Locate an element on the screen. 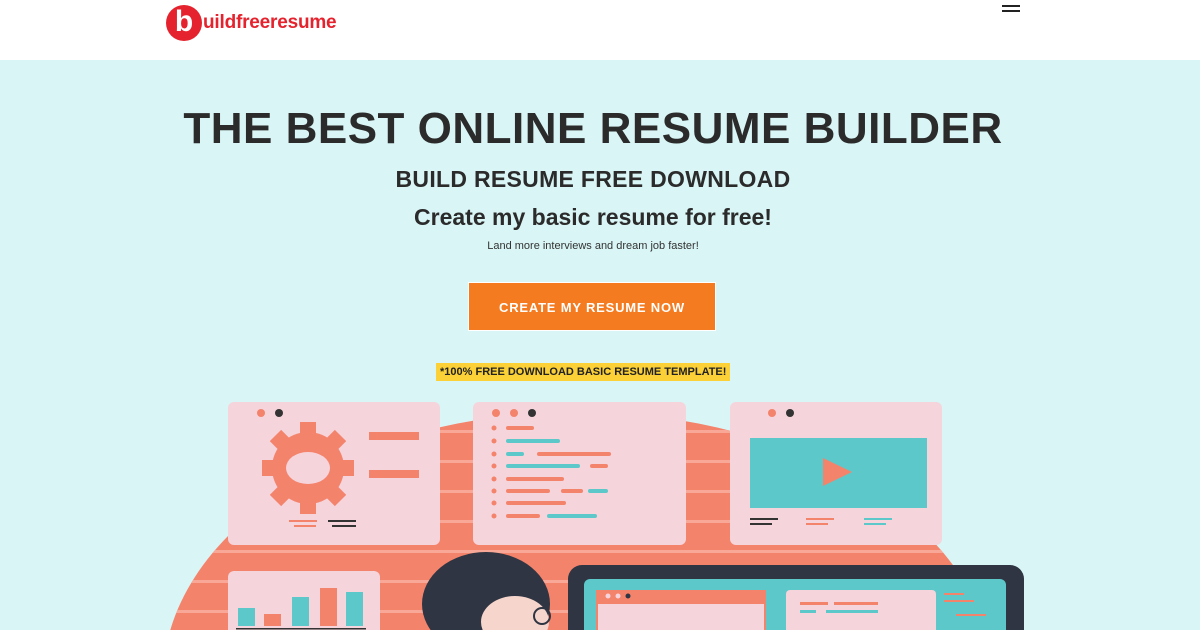 Image resolution: width=1200 pixels, height=630 pixels. bar-chart-card is located at coordinates (304, 600).